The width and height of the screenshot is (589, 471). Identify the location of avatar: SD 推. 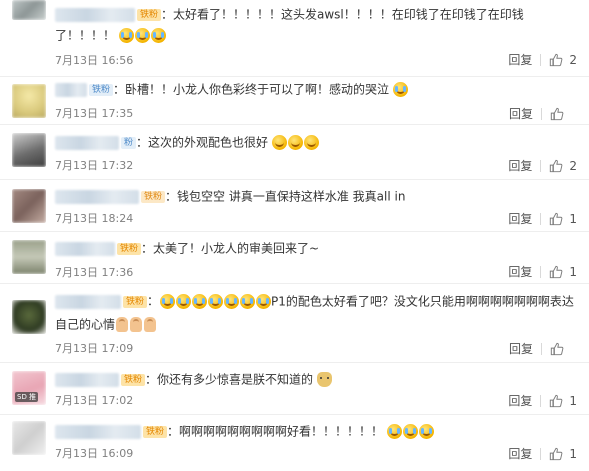
(29, 388).